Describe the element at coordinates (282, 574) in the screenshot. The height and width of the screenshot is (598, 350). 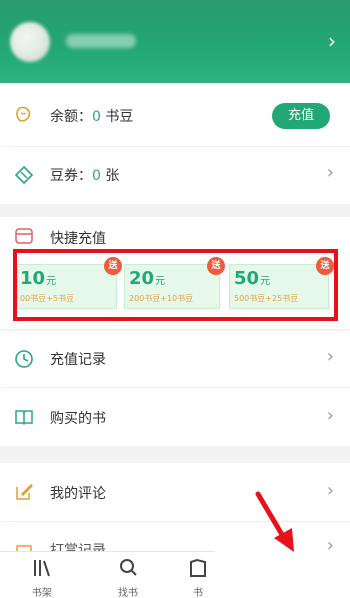
I see `overlay-patch` at that location.